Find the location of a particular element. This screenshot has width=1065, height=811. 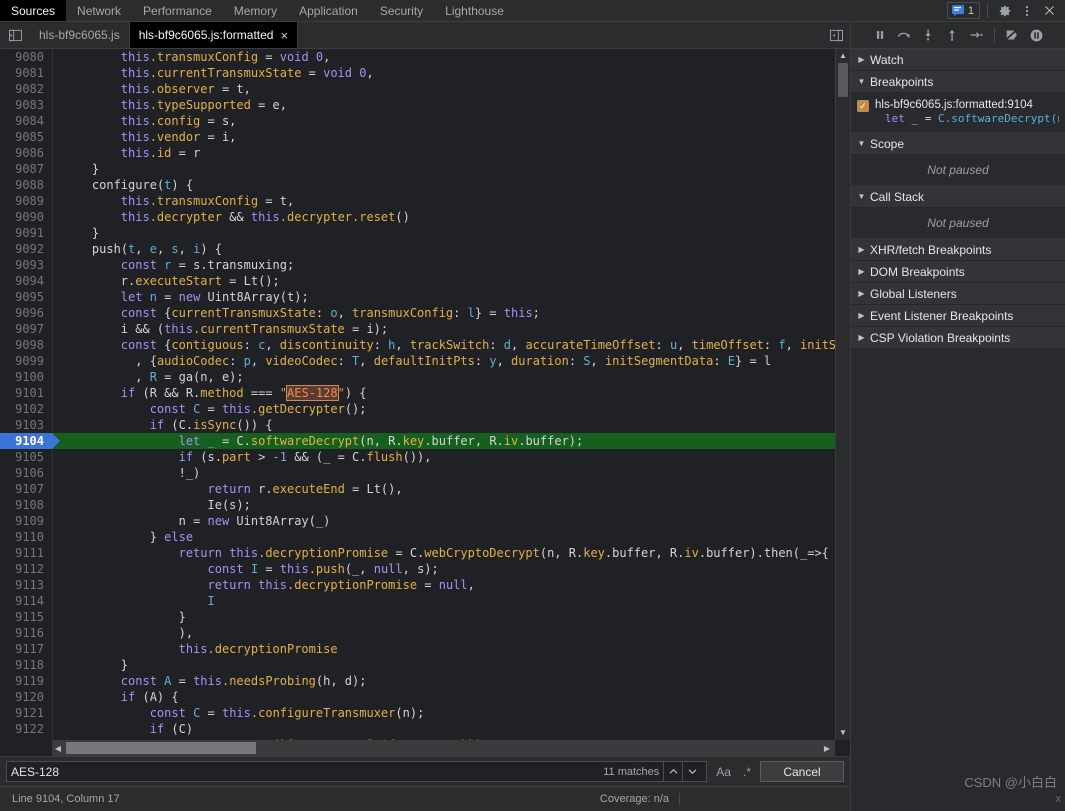

more-options-button is located at coordinates (1027, 11).